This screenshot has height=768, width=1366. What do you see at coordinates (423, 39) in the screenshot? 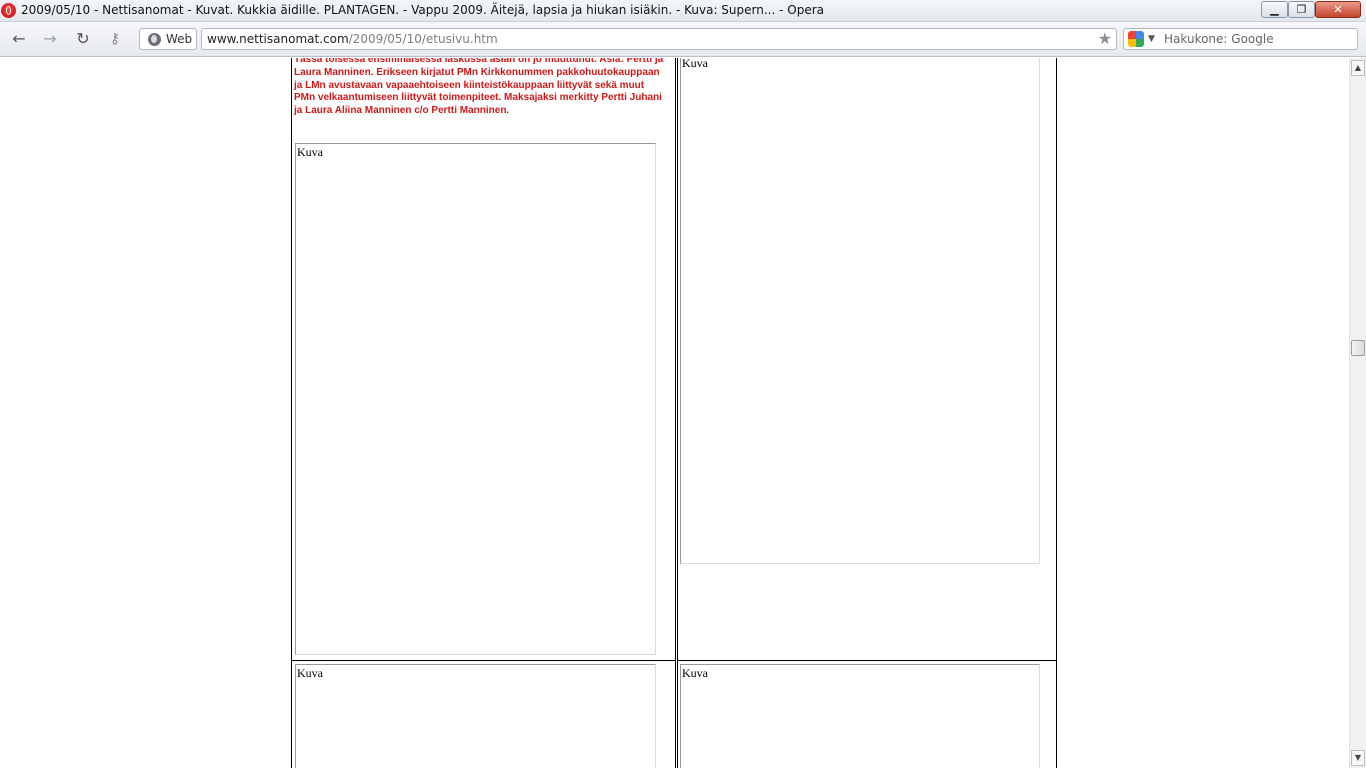
I see `url-path: /2009/05/10/etusivu.htm` at bounding box center [423, 39].